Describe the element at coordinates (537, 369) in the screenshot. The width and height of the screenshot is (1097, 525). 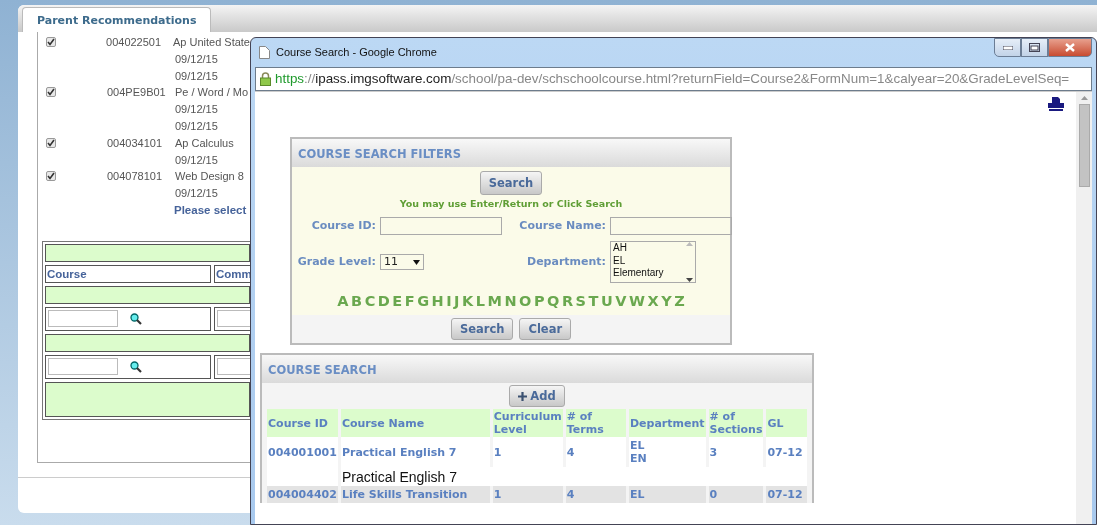
I see `panel-header: COURSE SEARCH` at that location.